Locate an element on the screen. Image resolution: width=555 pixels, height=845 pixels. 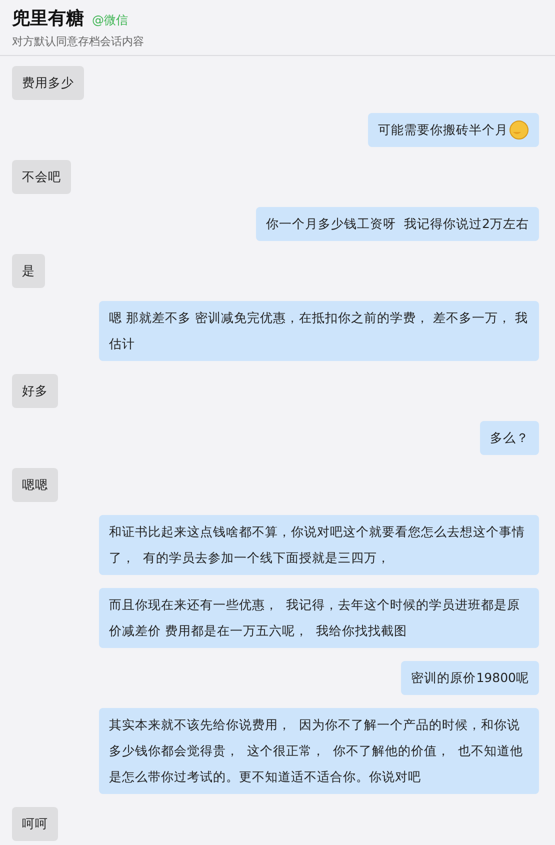
message-bubble: 可能需要你搬砖半个月 is located at coordinates (453, 130).